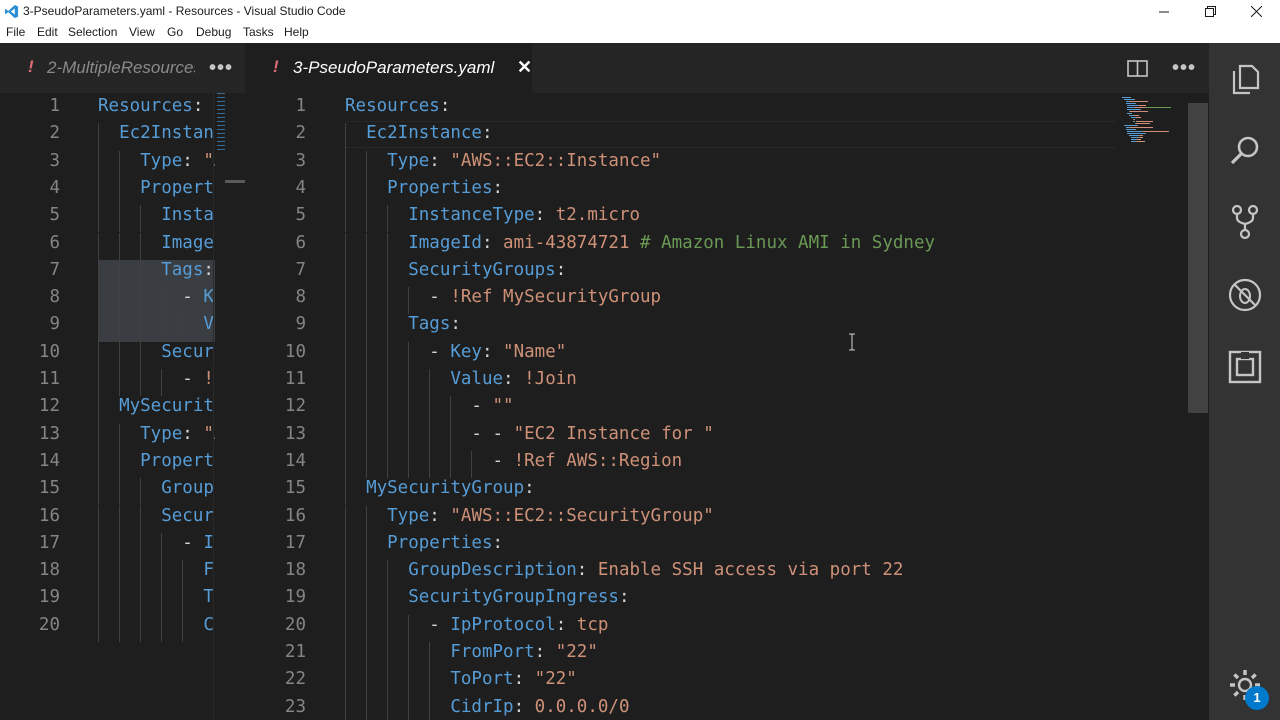 The width and height of the screenshot is (1280, 720). What do you see at coordinates (429, 406) in the screenshot?
I see `code-line: - ""` at bounding box center [429, 406].